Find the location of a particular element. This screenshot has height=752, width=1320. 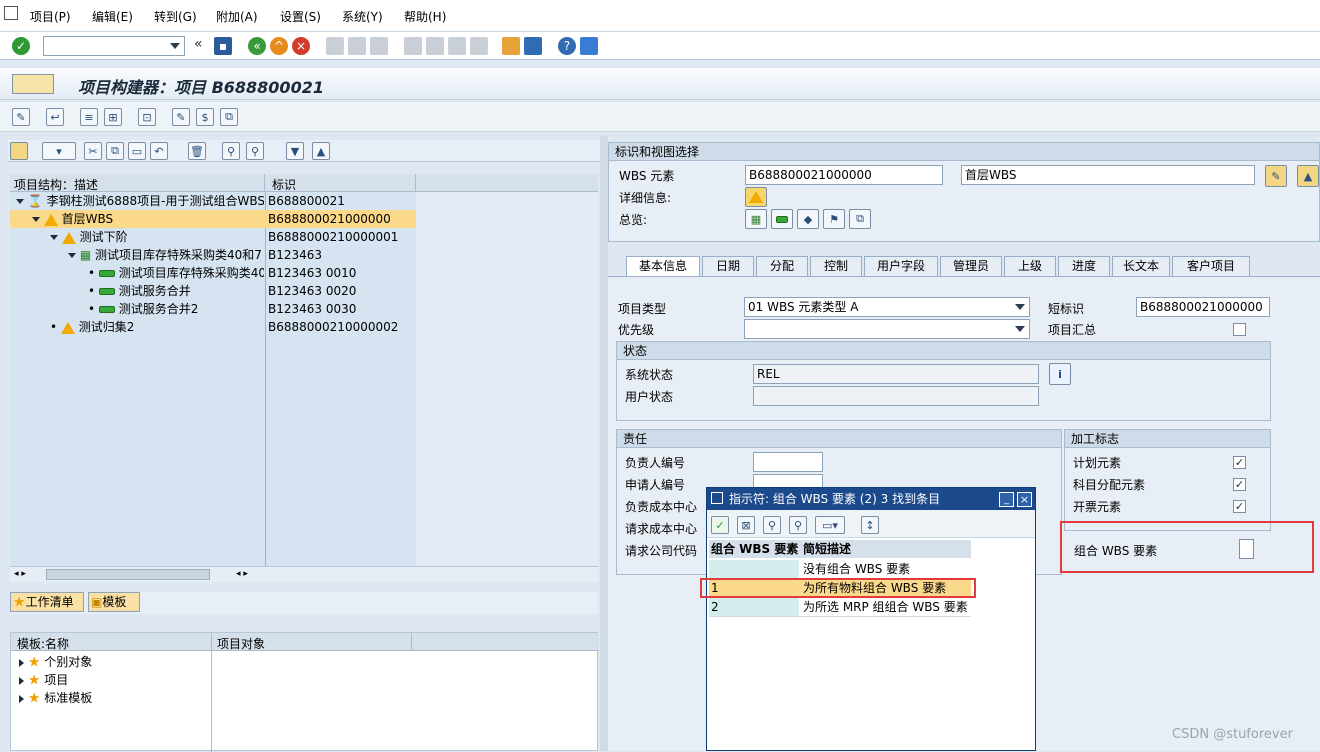

tab-progress: 进度 is located at coordinates (1084, 266).